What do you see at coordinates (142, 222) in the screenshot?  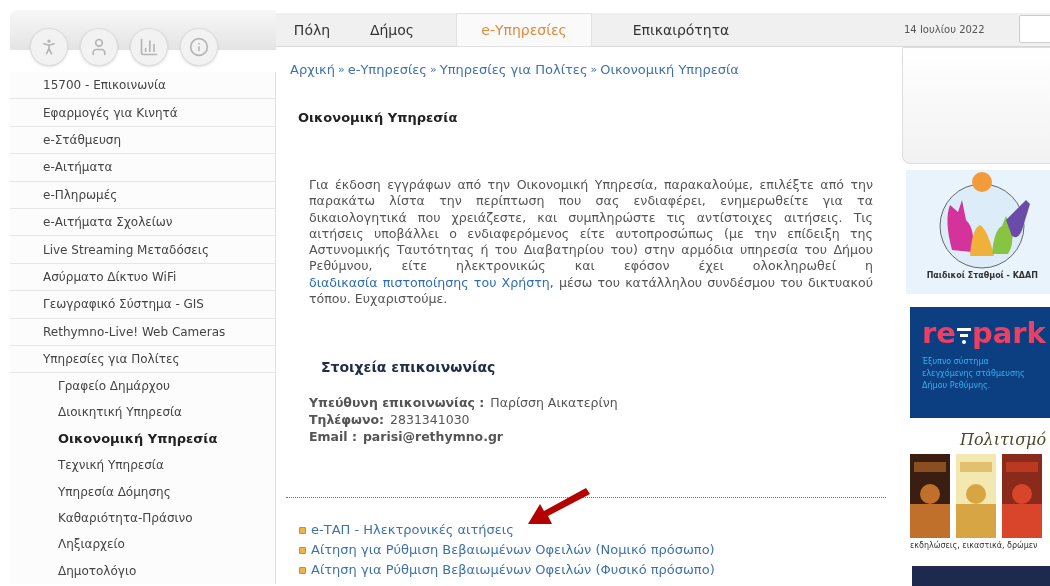 I see `sidebar-item: e-Αιτήματα Σχολείων` at bounding box center [142, 222].